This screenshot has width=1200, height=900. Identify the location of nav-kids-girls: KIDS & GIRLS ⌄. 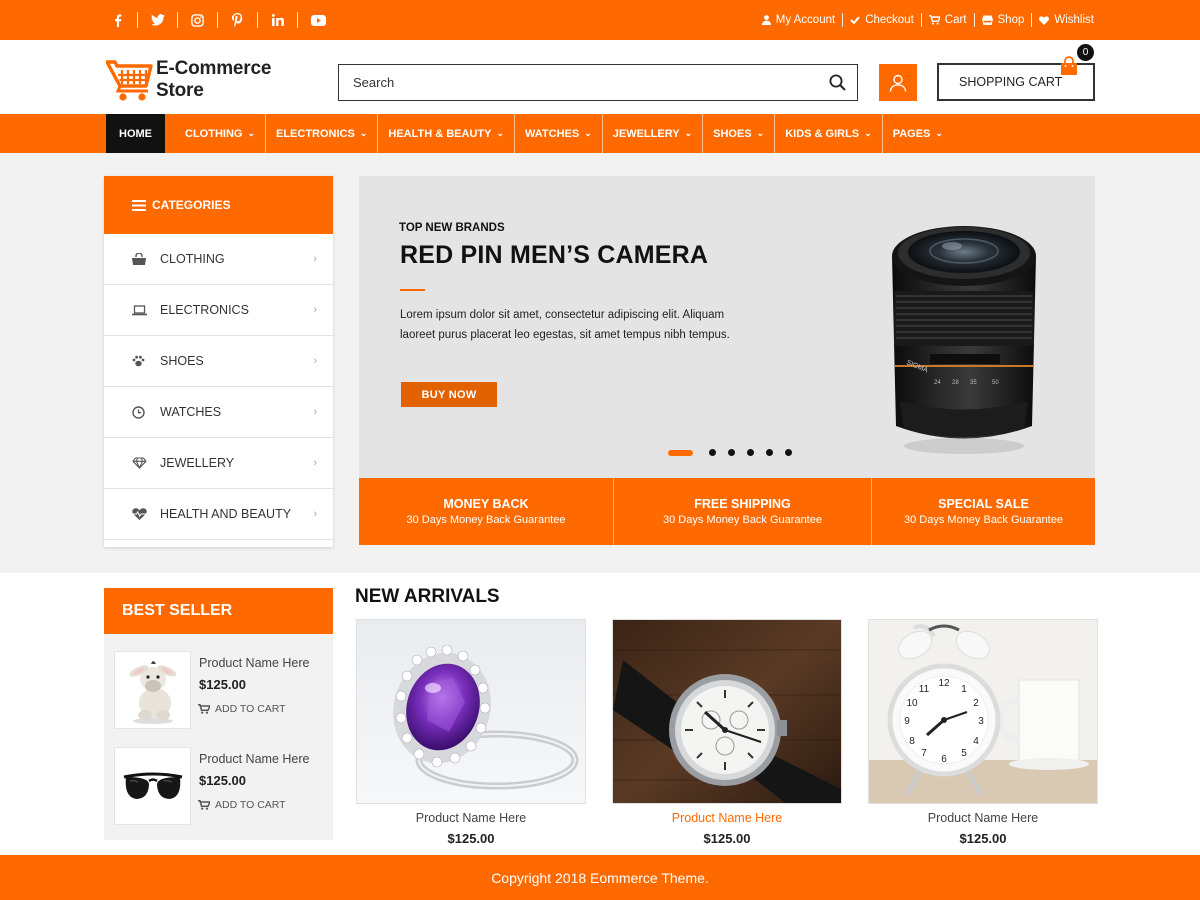
(829, 133).